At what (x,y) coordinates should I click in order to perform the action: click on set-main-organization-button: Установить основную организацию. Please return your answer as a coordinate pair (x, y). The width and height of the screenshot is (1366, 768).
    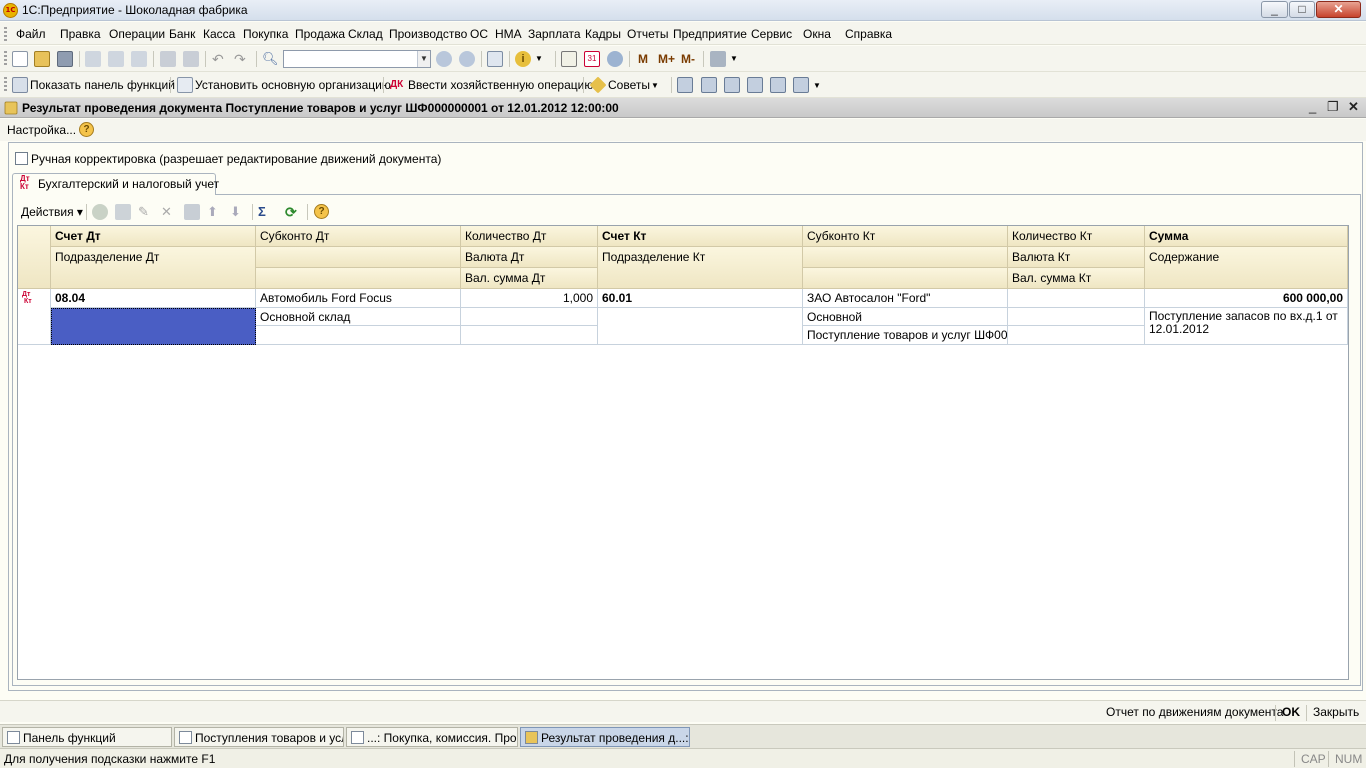
    Looking at the image, I should click on (293, 85).